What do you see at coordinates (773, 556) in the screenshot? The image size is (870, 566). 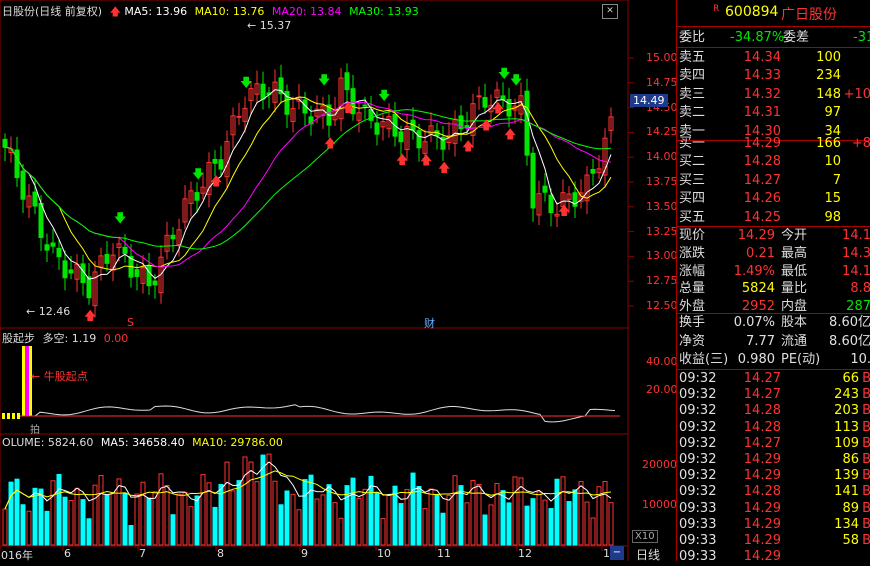 I see `tick-row: 09:33 14.29` at bounding box center [773, 556].